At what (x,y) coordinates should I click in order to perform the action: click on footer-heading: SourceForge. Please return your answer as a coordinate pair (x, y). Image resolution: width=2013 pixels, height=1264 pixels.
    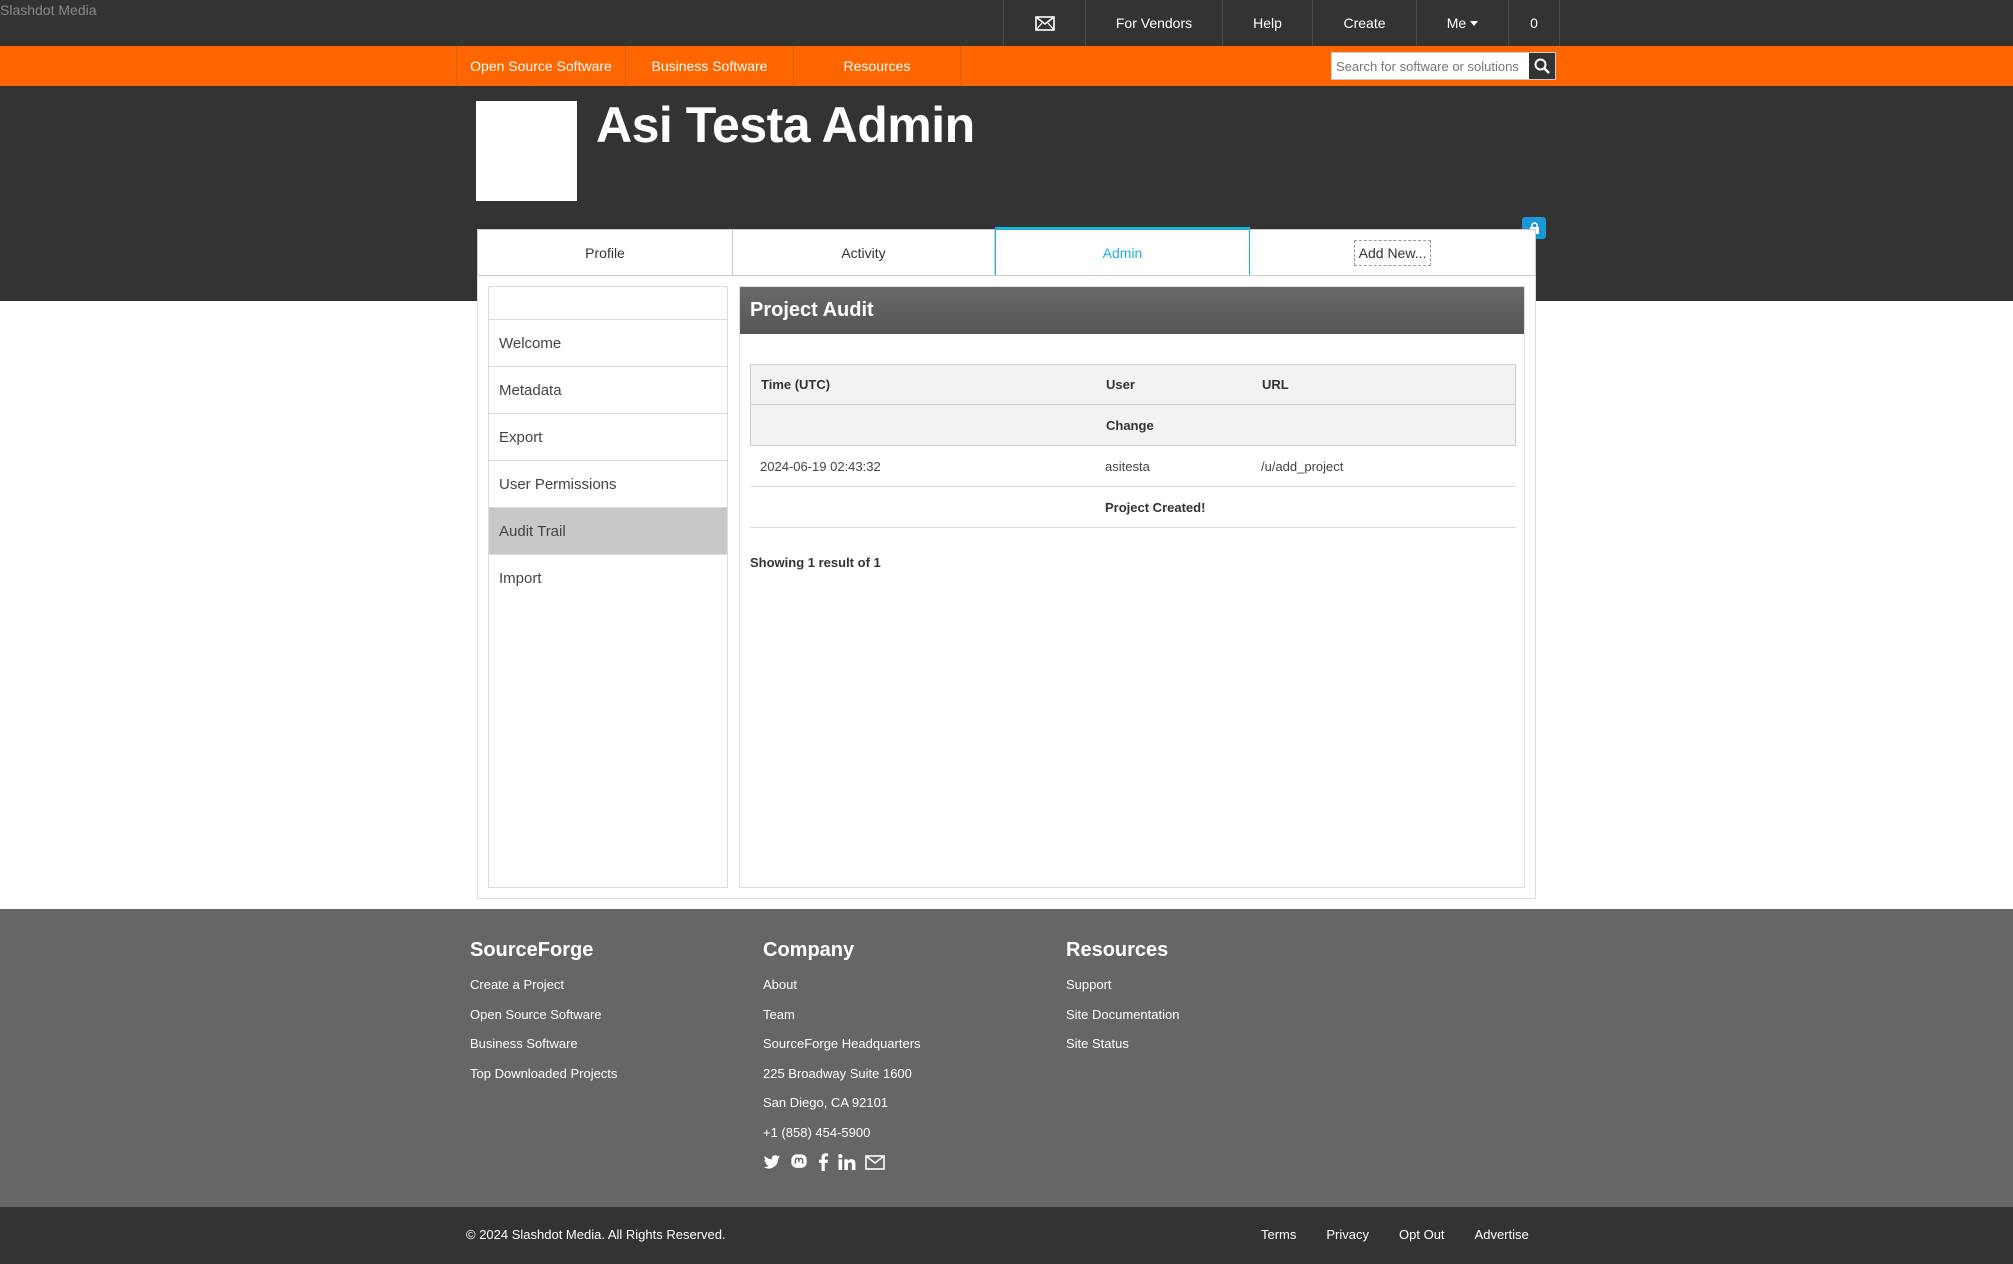
    Looking at the image, I should click on (532, 950).